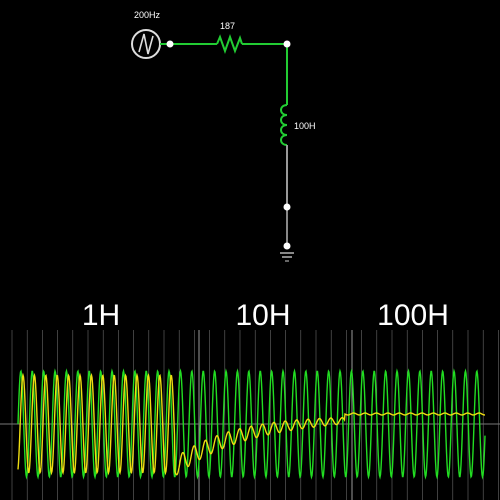 This screenshot has height=500, width=500. Describe the element at coordinates (287, 246) in the screenshot. I see `node-ground` at that location.